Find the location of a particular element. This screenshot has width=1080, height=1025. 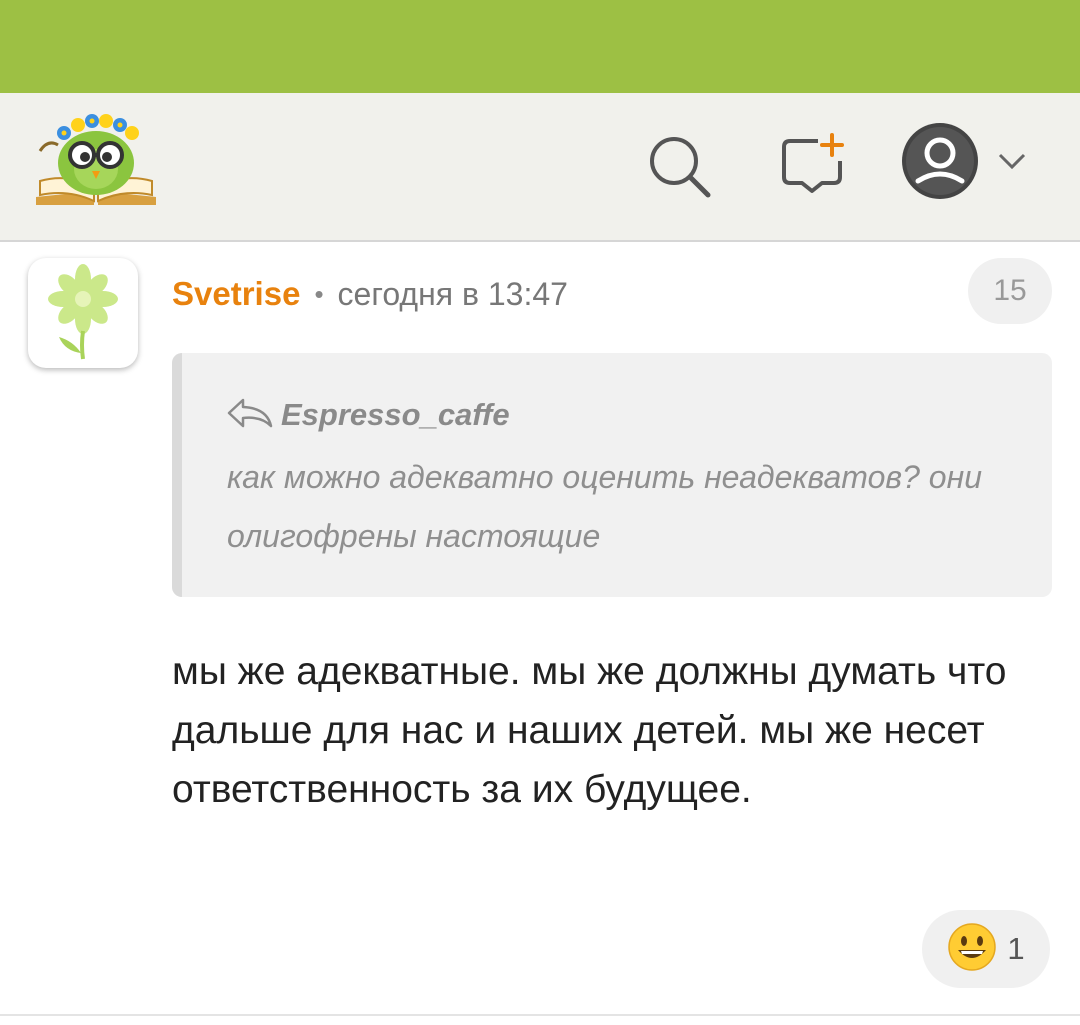

flower-avatar-icon is located at coordinates (83, 313).